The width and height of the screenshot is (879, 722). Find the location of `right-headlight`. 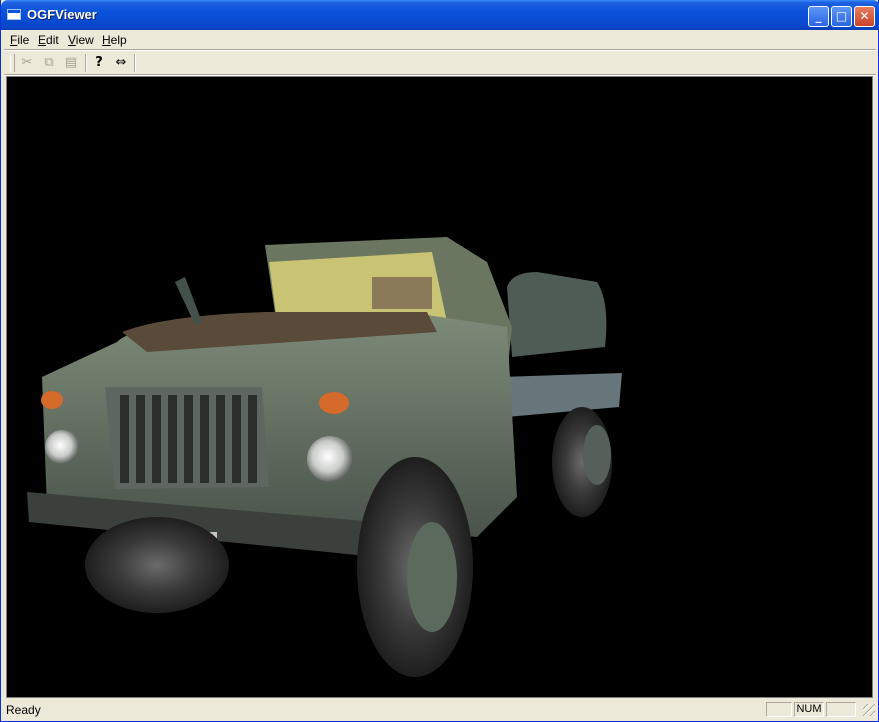

right-headlight is located at coordinates (330, 459).